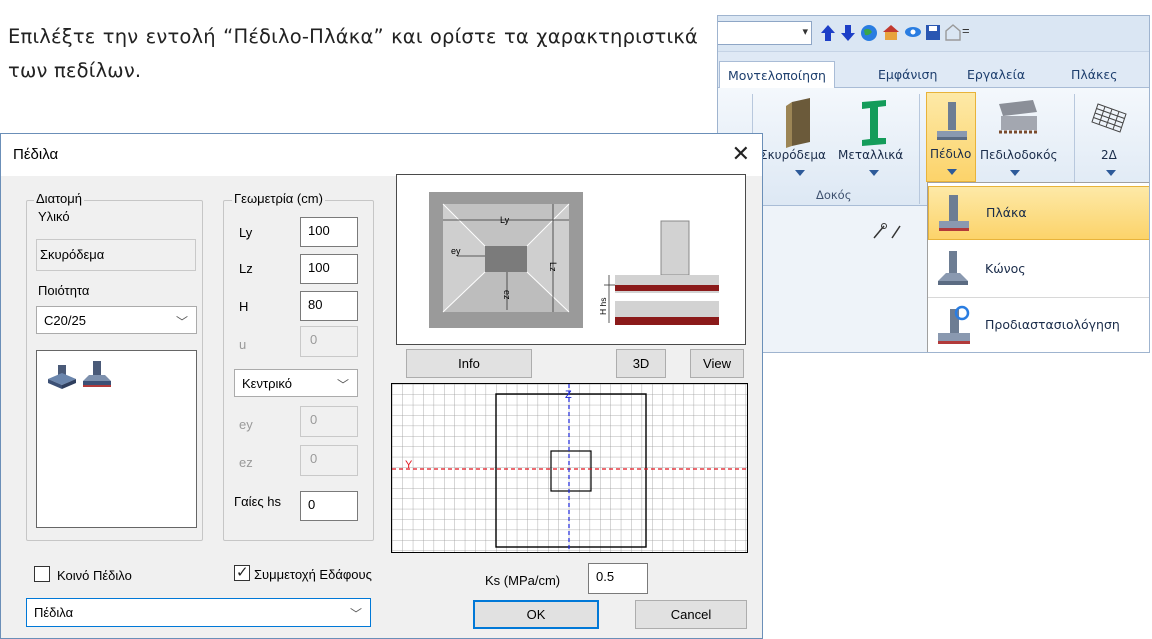  Describe the element at coordinates (1006, 212) in the screenshot. I see `menu-item-label: Πλάκα` at that location.